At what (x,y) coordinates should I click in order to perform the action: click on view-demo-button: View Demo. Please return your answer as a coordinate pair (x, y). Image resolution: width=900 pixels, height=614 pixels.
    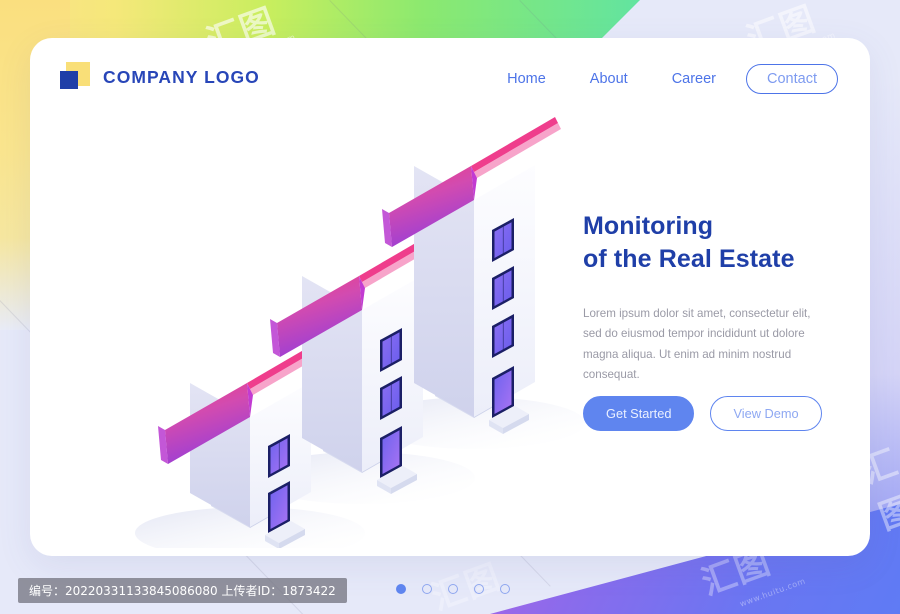
    Looking at the image, I should click on (766, 413).